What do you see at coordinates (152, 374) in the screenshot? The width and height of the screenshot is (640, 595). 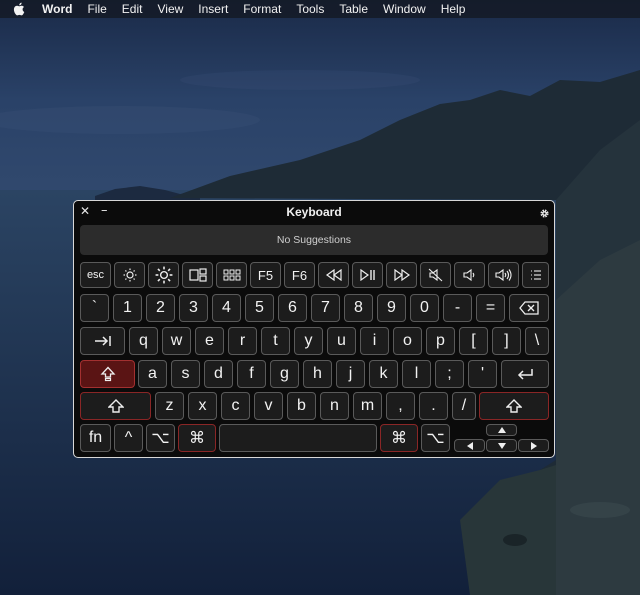 I see `key-a: a` at bounding box center [152, 374].